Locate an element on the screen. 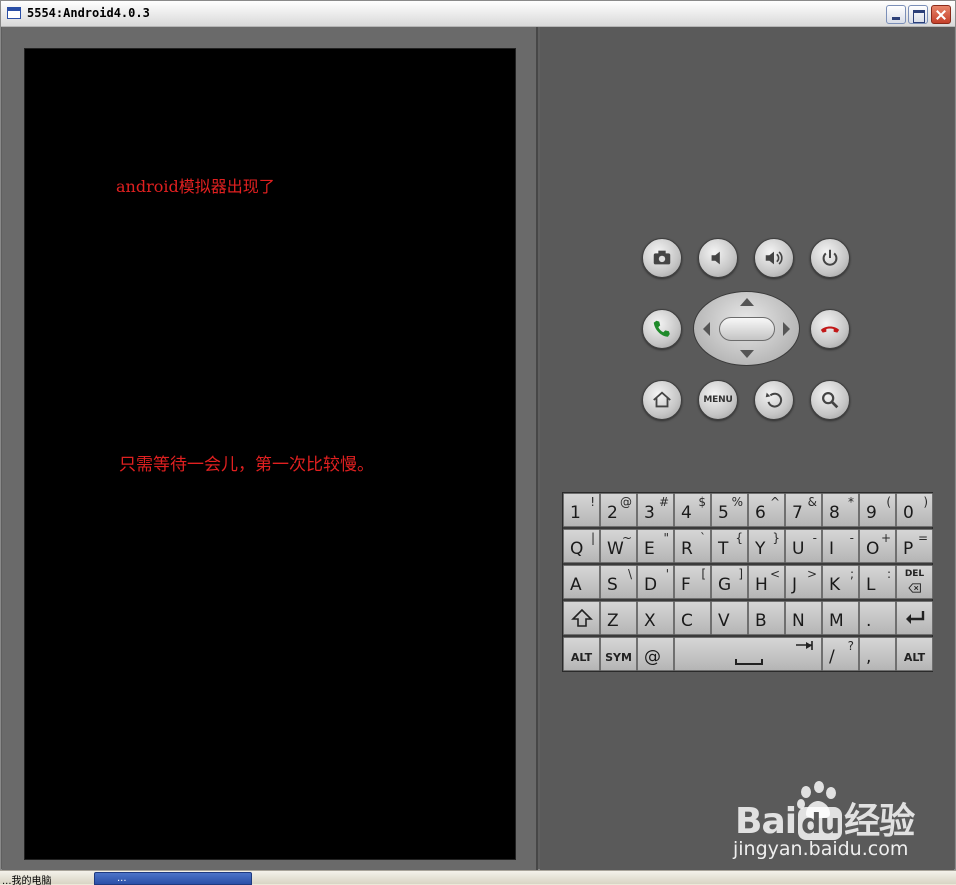 This screenshot has height=885, width=956. taskbar-item-1: ...我的电脑 is located at coordinates (45, 878).